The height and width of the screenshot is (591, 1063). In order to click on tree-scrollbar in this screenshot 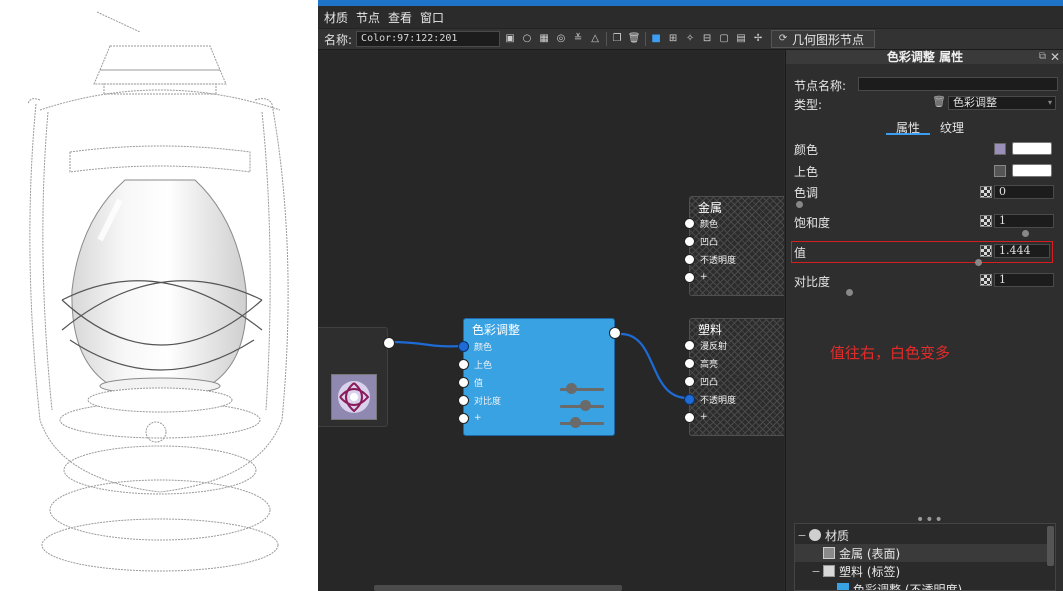, I will do `click(1050, 546)`.